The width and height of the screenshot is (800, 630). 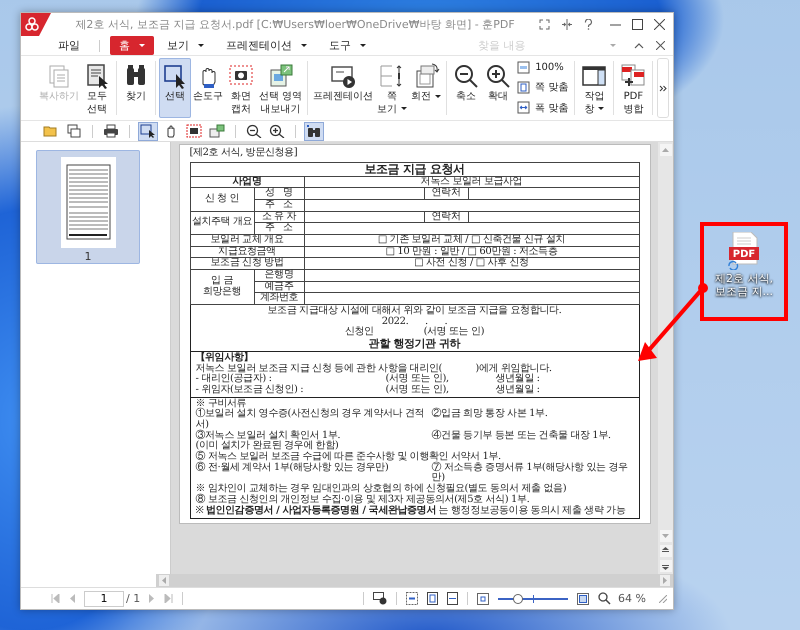 What do you see at coordinates (222, 222) in the screenshot?
I see `form-label: 설치주택 개요` at bounding box center [222, 222].